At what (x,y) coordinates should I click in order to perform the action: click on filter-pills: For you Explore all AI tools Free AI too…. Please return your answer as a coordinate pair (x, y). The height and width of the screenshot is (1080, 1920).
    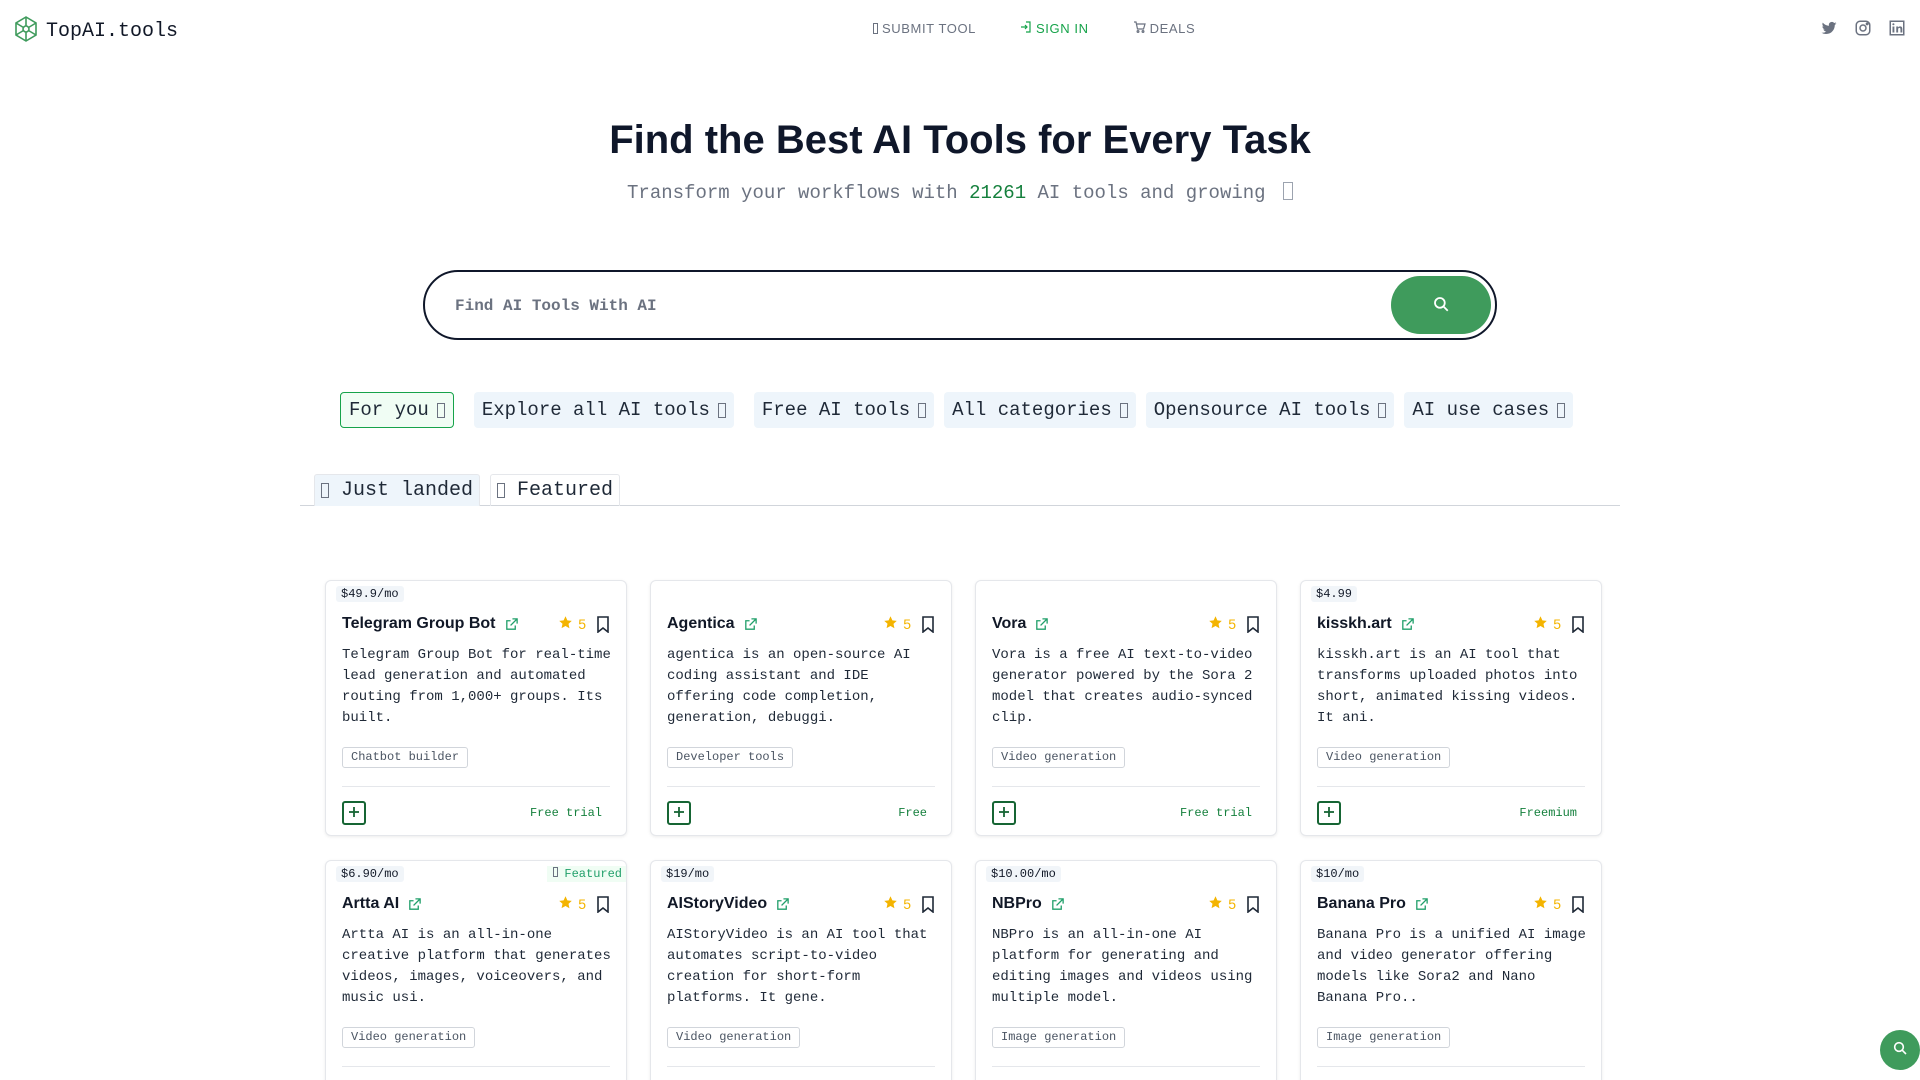
    Looking at the image, I should click on (957, 410).